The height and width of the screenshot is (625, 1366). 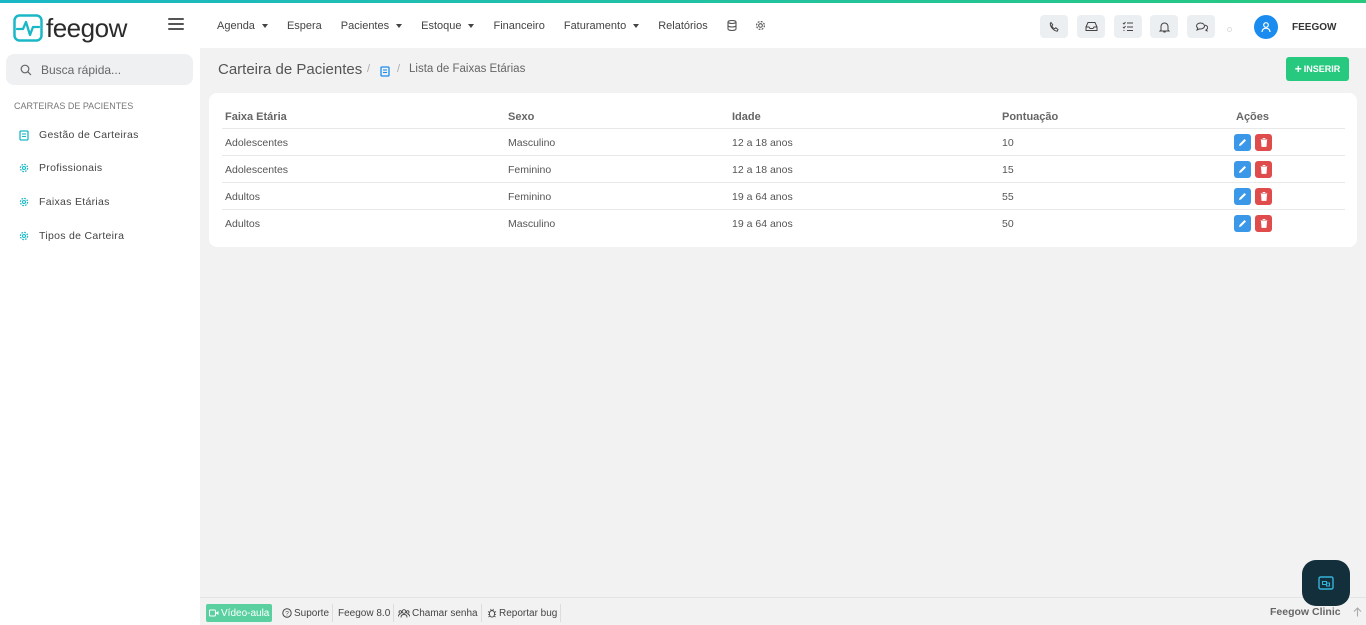 What do you see at coordinates (595, 25) in the screenshot?
I see `nav-label: Faturamento` at bounding box center [595, 25].